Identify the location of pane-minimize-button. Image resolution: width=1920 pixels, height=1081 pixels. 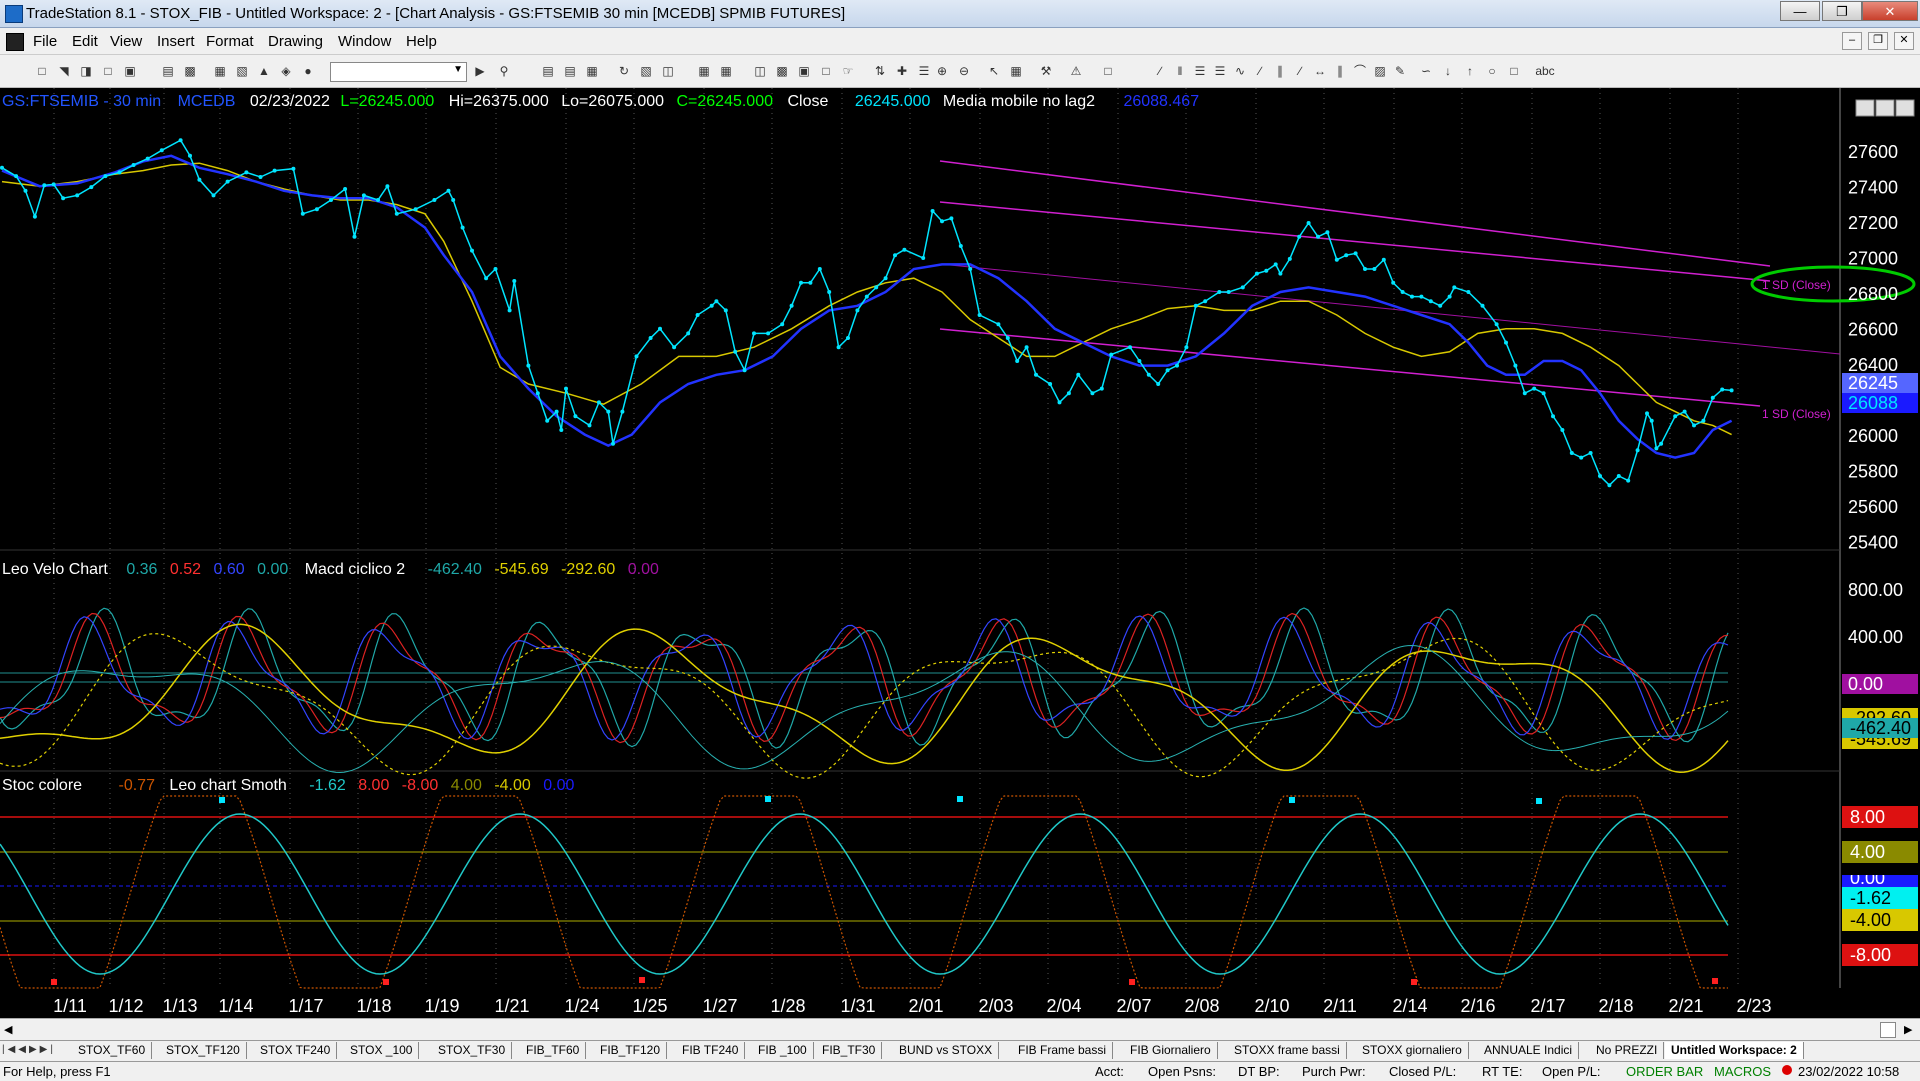
(1865, 108).